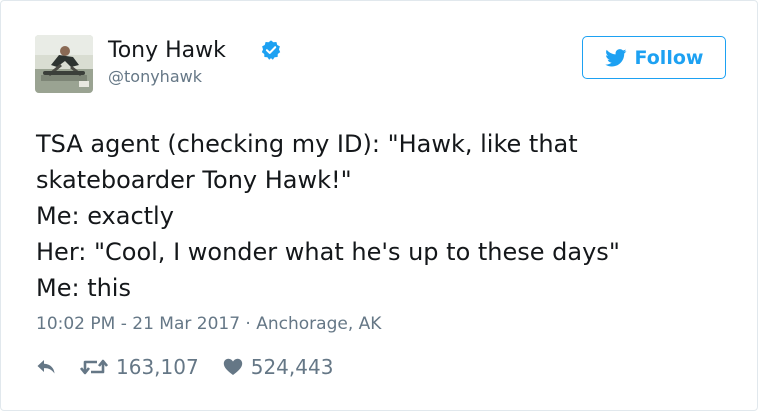  I want to click on like-button: 524,443, so click(278, 367).